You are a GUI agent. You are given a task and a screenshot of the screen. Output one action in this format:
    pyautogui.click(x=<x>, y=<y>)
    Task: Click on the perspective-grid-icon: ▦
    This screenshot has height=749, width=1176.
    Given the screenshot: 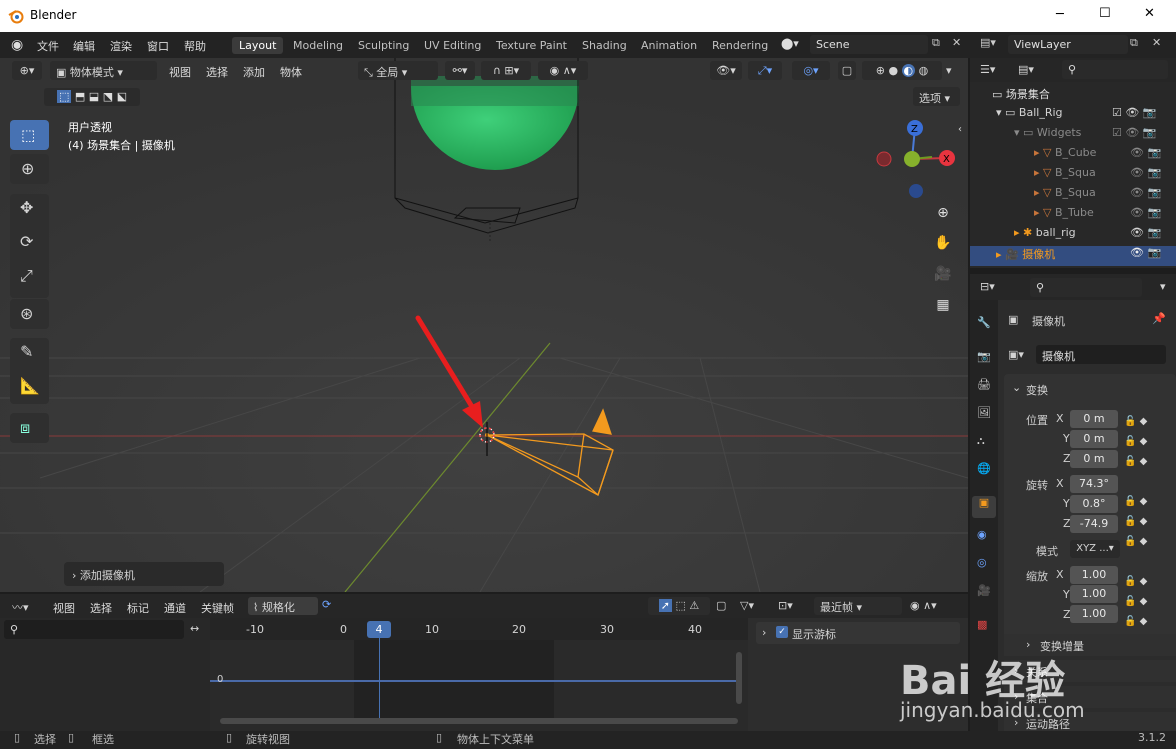 What is the action you would take?
    pyautogui.click(x=943, y=305)
    